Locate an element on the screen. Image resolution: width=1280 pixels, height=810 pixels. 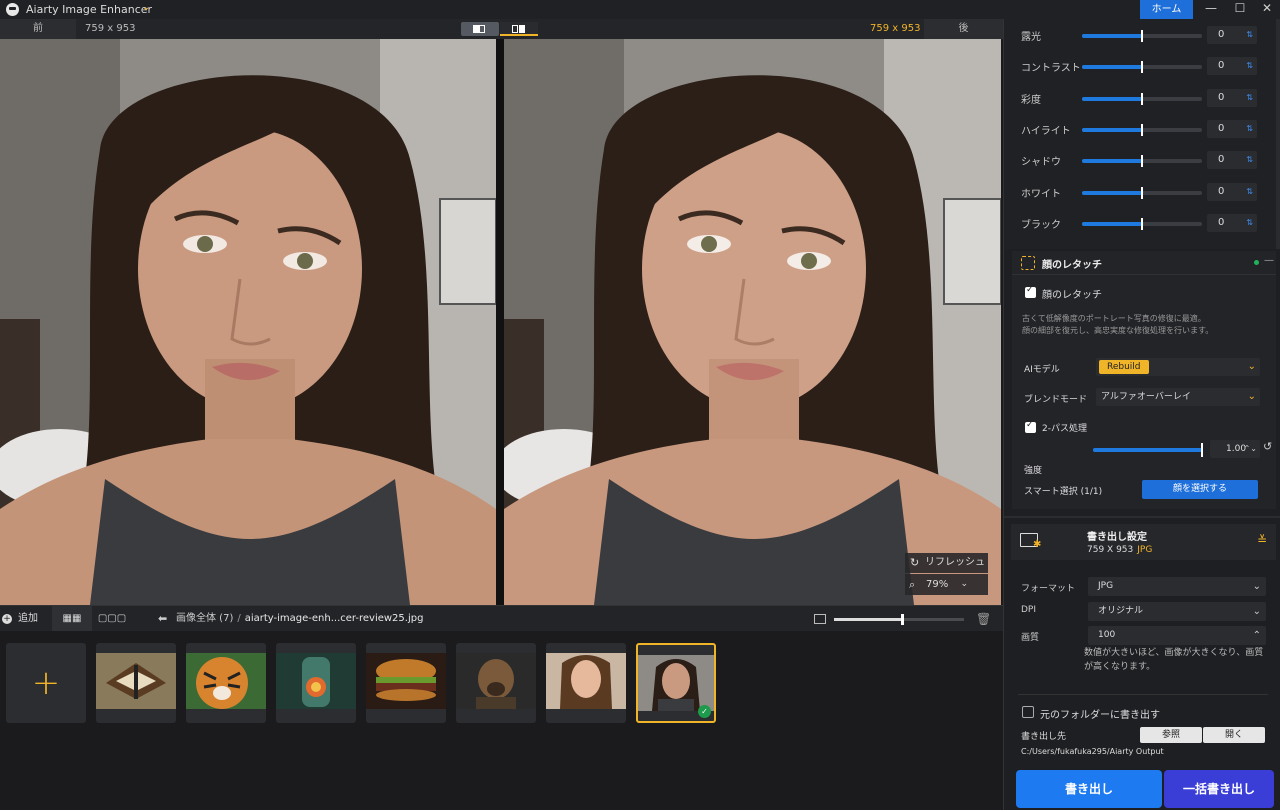
face-retouch-header: 顔のレタッチ — is located at coordinates (1144, 263).